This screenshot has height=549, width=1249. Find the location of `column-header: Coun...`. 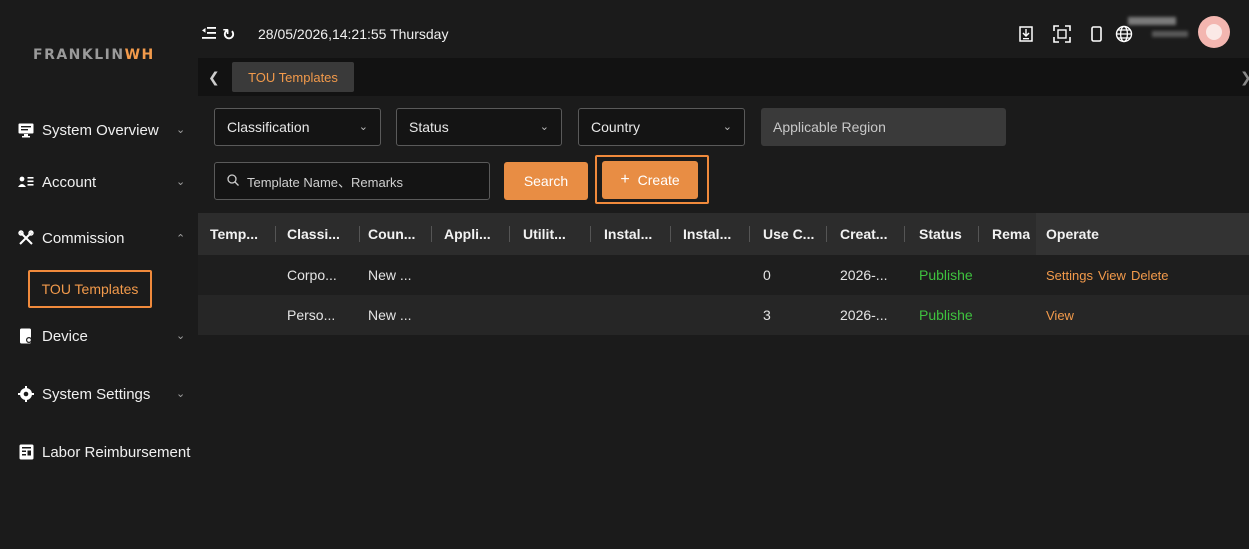

column-header: Coun... is located at coordinates (399, 234).